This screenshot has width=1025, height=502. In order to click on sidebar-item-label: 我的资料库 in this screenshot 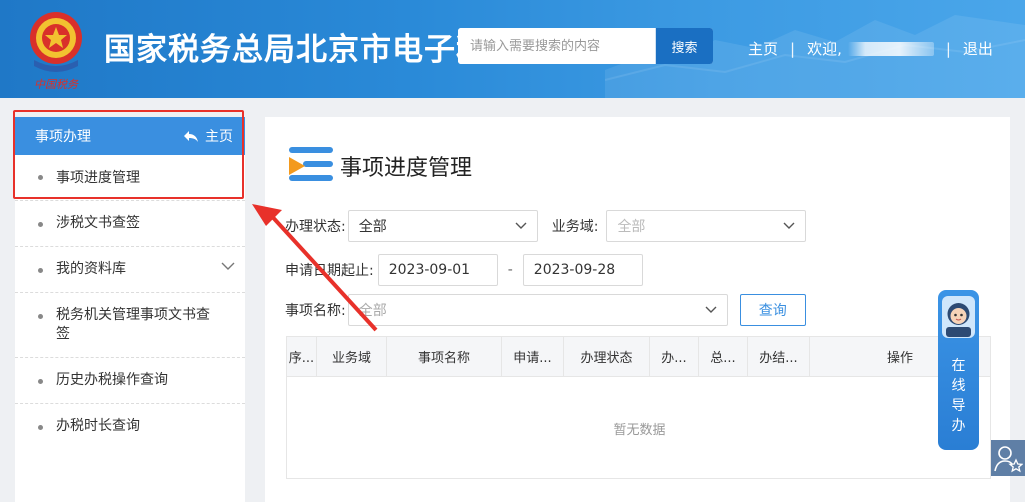, I will do `click(91, 269)`.